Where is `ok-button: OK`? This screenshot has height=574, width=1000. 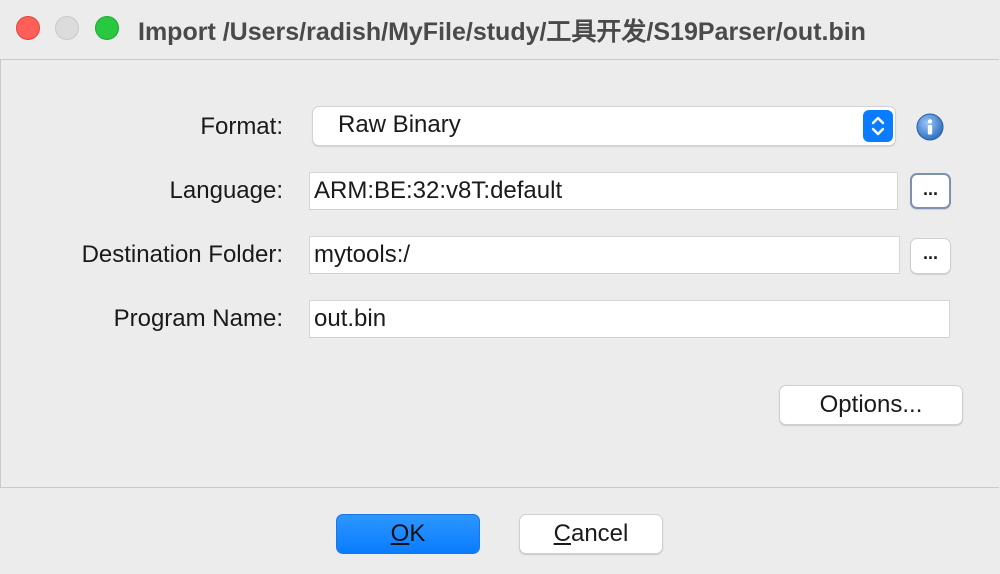 ok-button: OK is located at coordinates (408, 534).